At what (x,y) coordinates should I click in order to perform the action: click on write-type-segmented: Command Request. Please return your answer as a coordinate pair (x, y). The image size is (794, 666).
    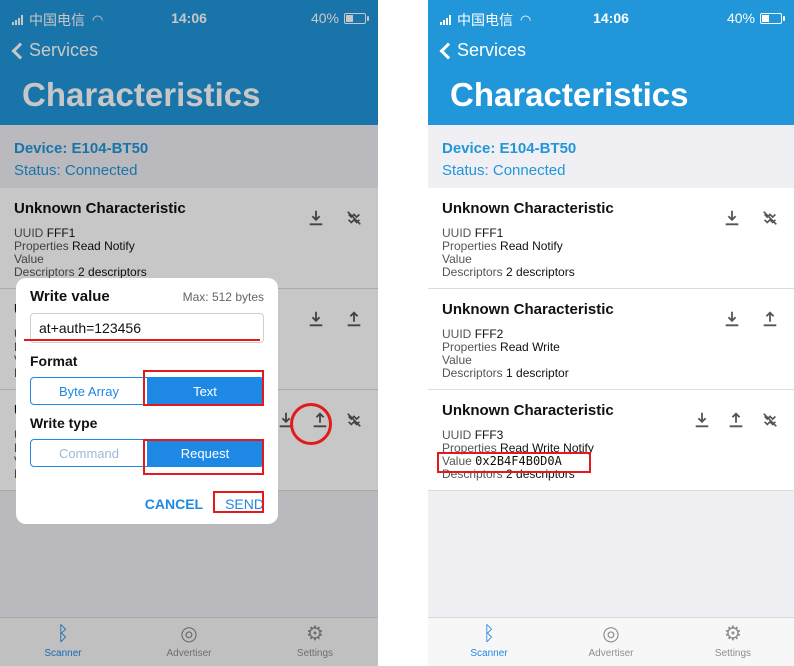
    Looking at the image, I should click on (147, 453).